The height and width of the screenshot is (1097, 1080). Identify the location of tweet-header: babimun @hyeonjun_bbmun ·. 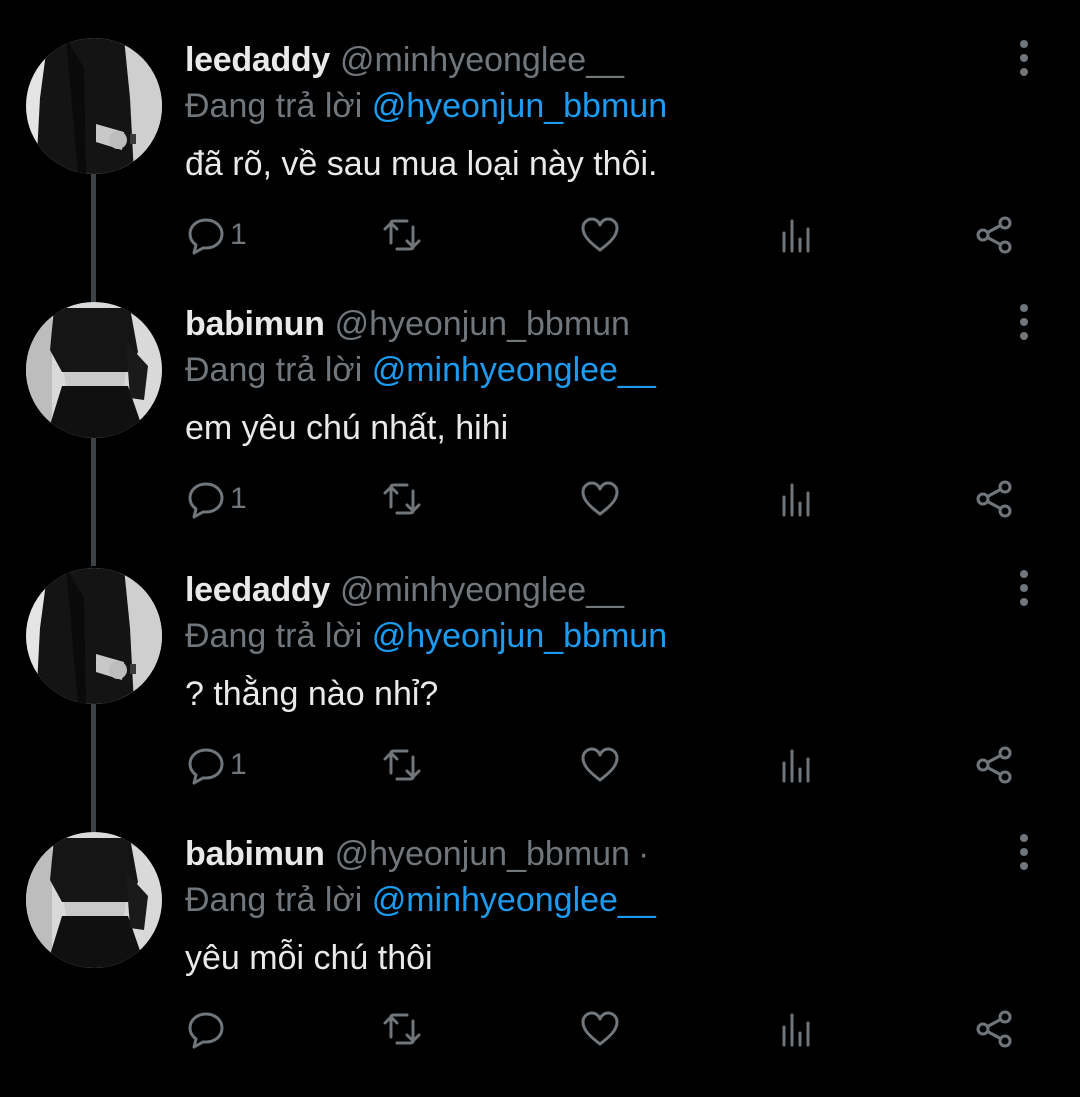
(417, 854).